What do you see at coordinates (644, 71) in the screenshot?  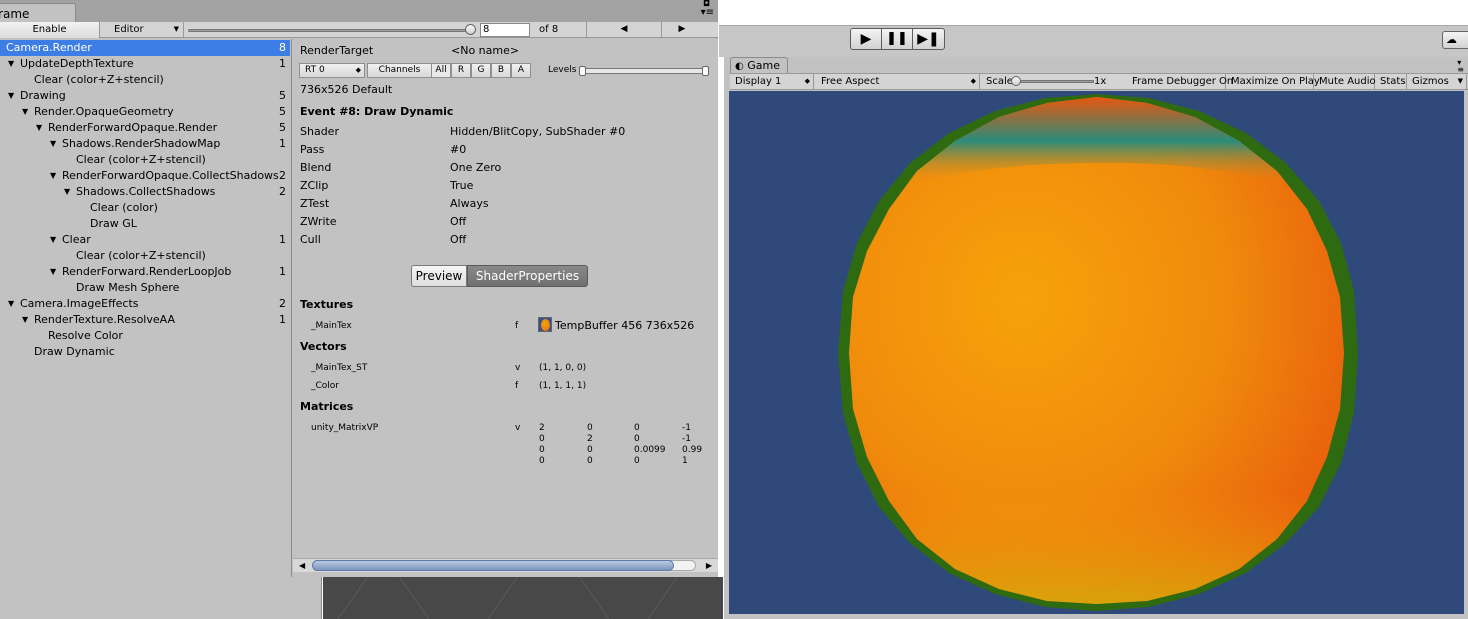 I see `levels-slider` at bounding box center [644, 71].